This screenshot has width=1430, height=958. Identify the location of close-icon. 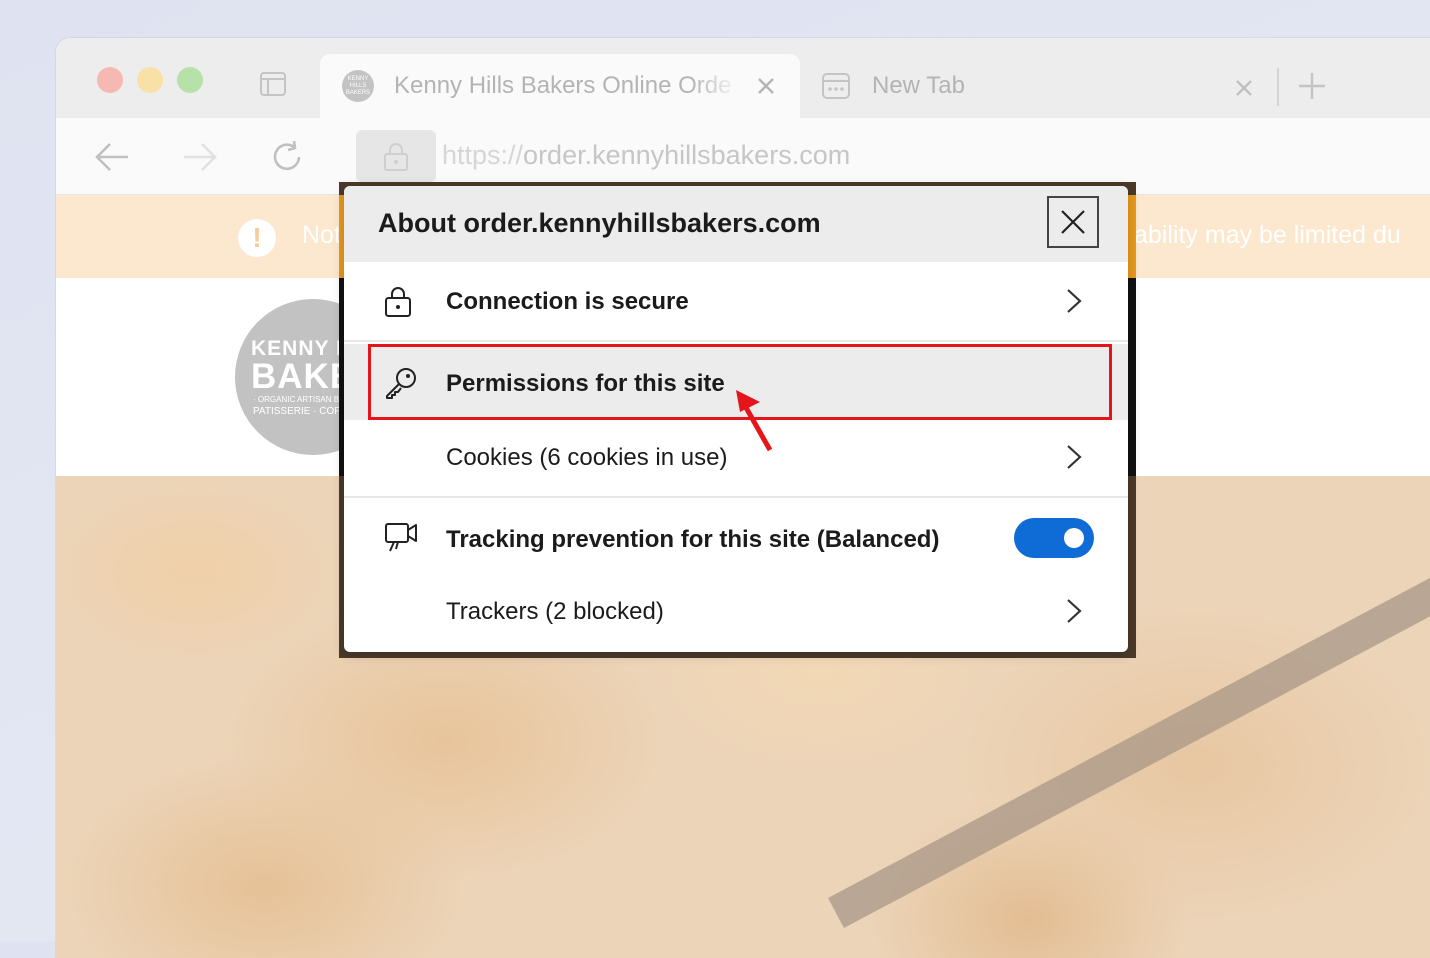
(1073, 222).